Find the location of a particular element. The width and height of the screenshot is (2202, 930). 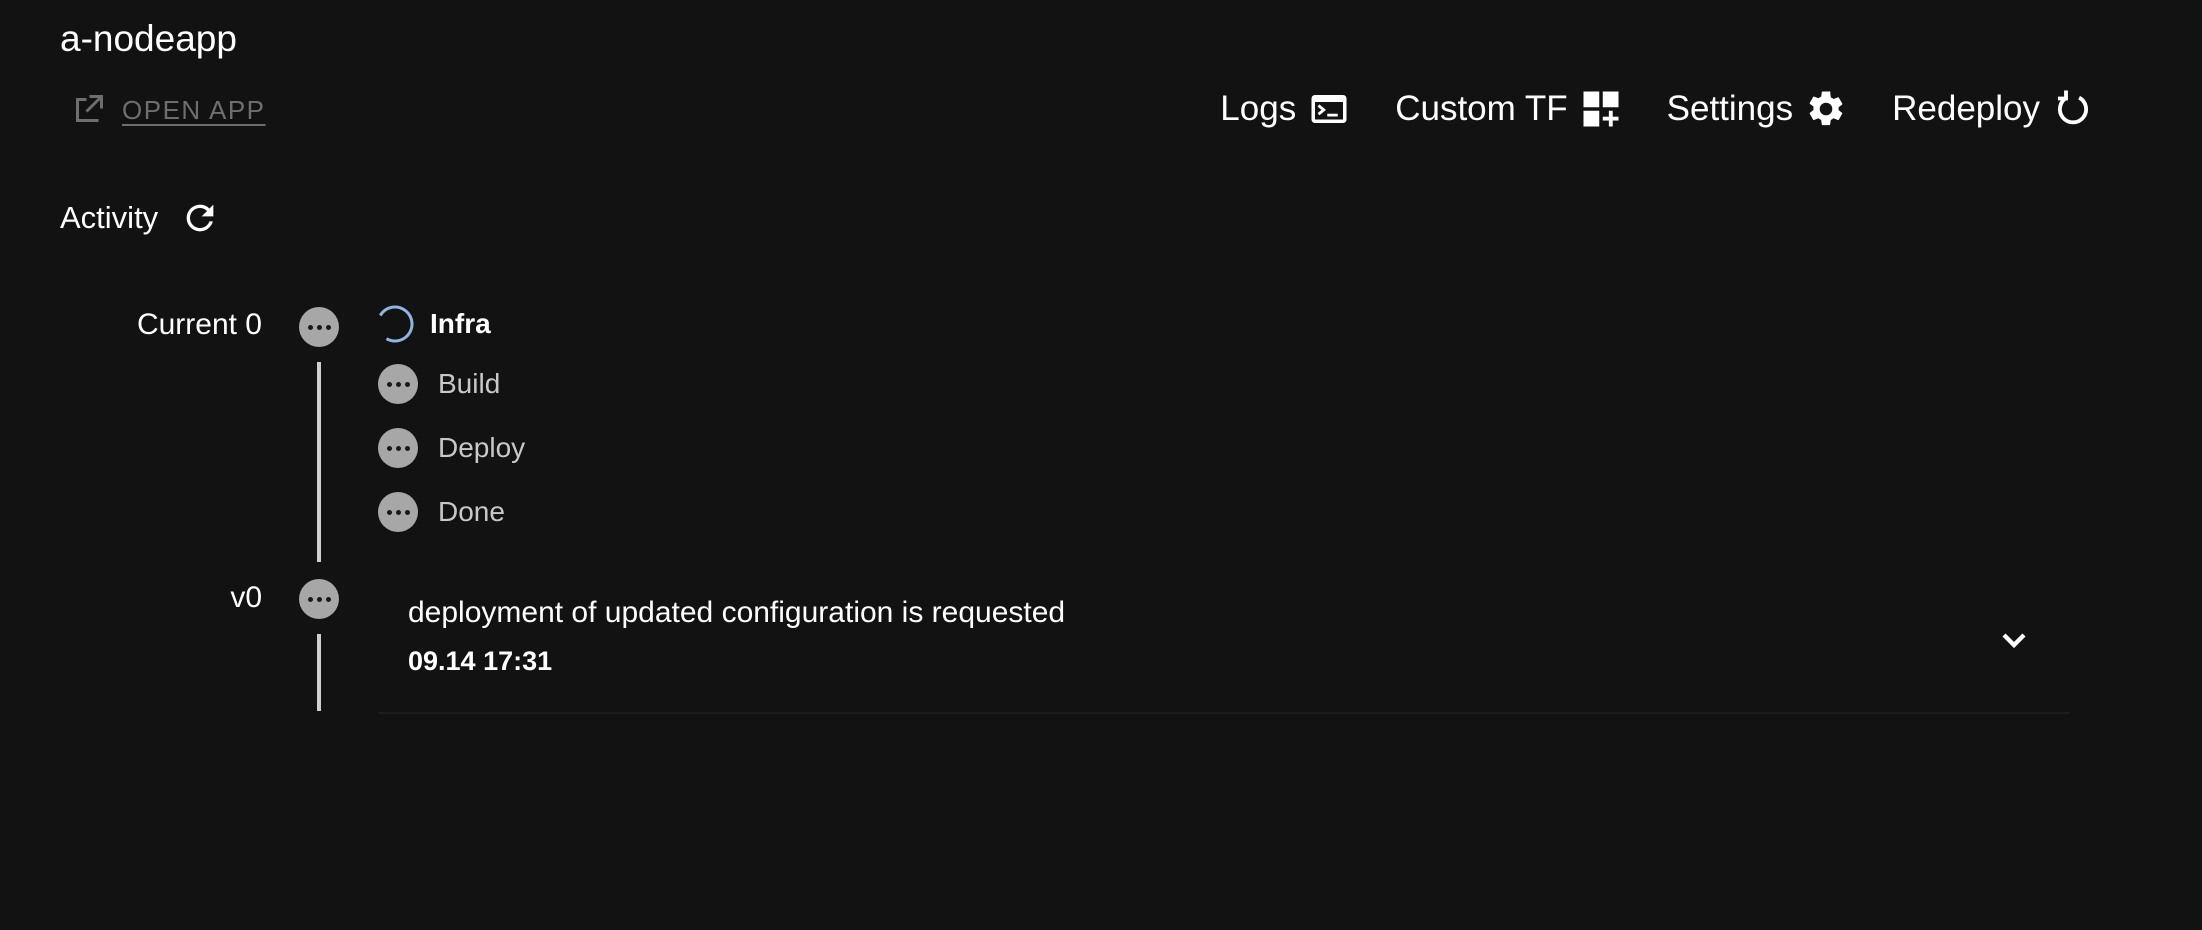

gear-icon is located at coordinates (1826, 108).